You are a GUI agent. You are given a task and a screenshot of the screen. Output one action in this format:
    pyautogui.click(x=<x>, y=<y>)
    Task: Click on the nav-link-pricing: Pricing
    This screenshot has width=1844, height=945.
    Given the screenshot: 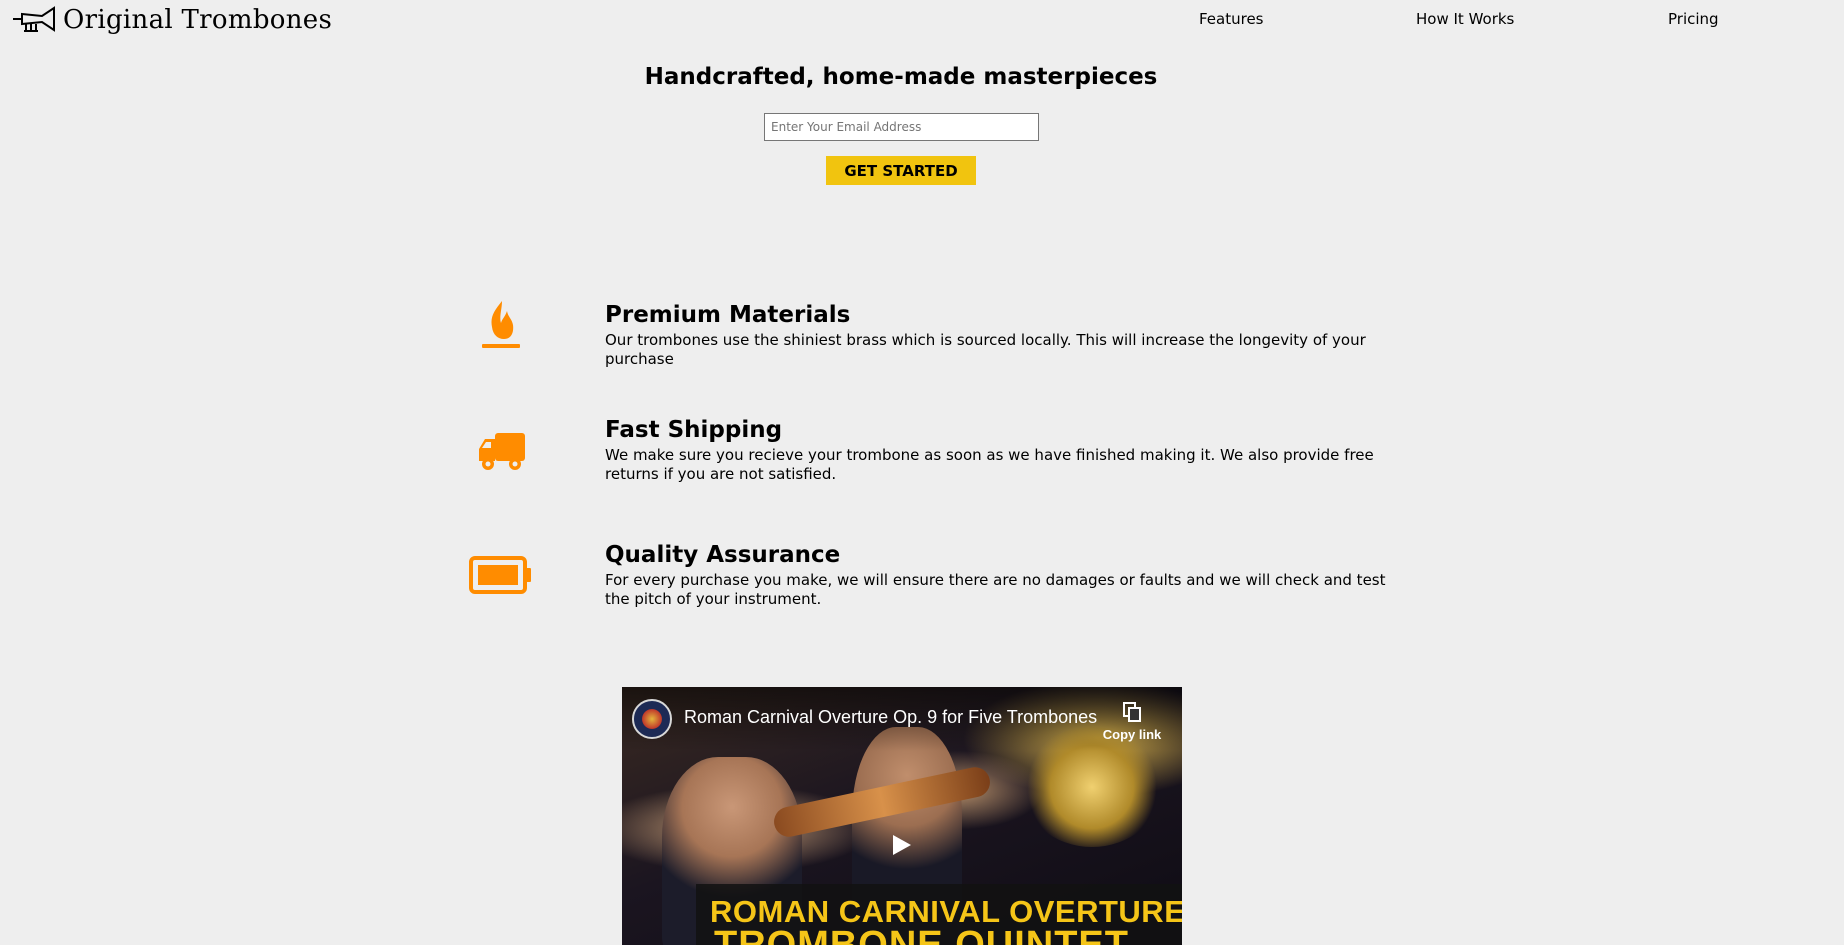 What is the action you would take?
    pyautogui.click(x=1693, y=19)
    